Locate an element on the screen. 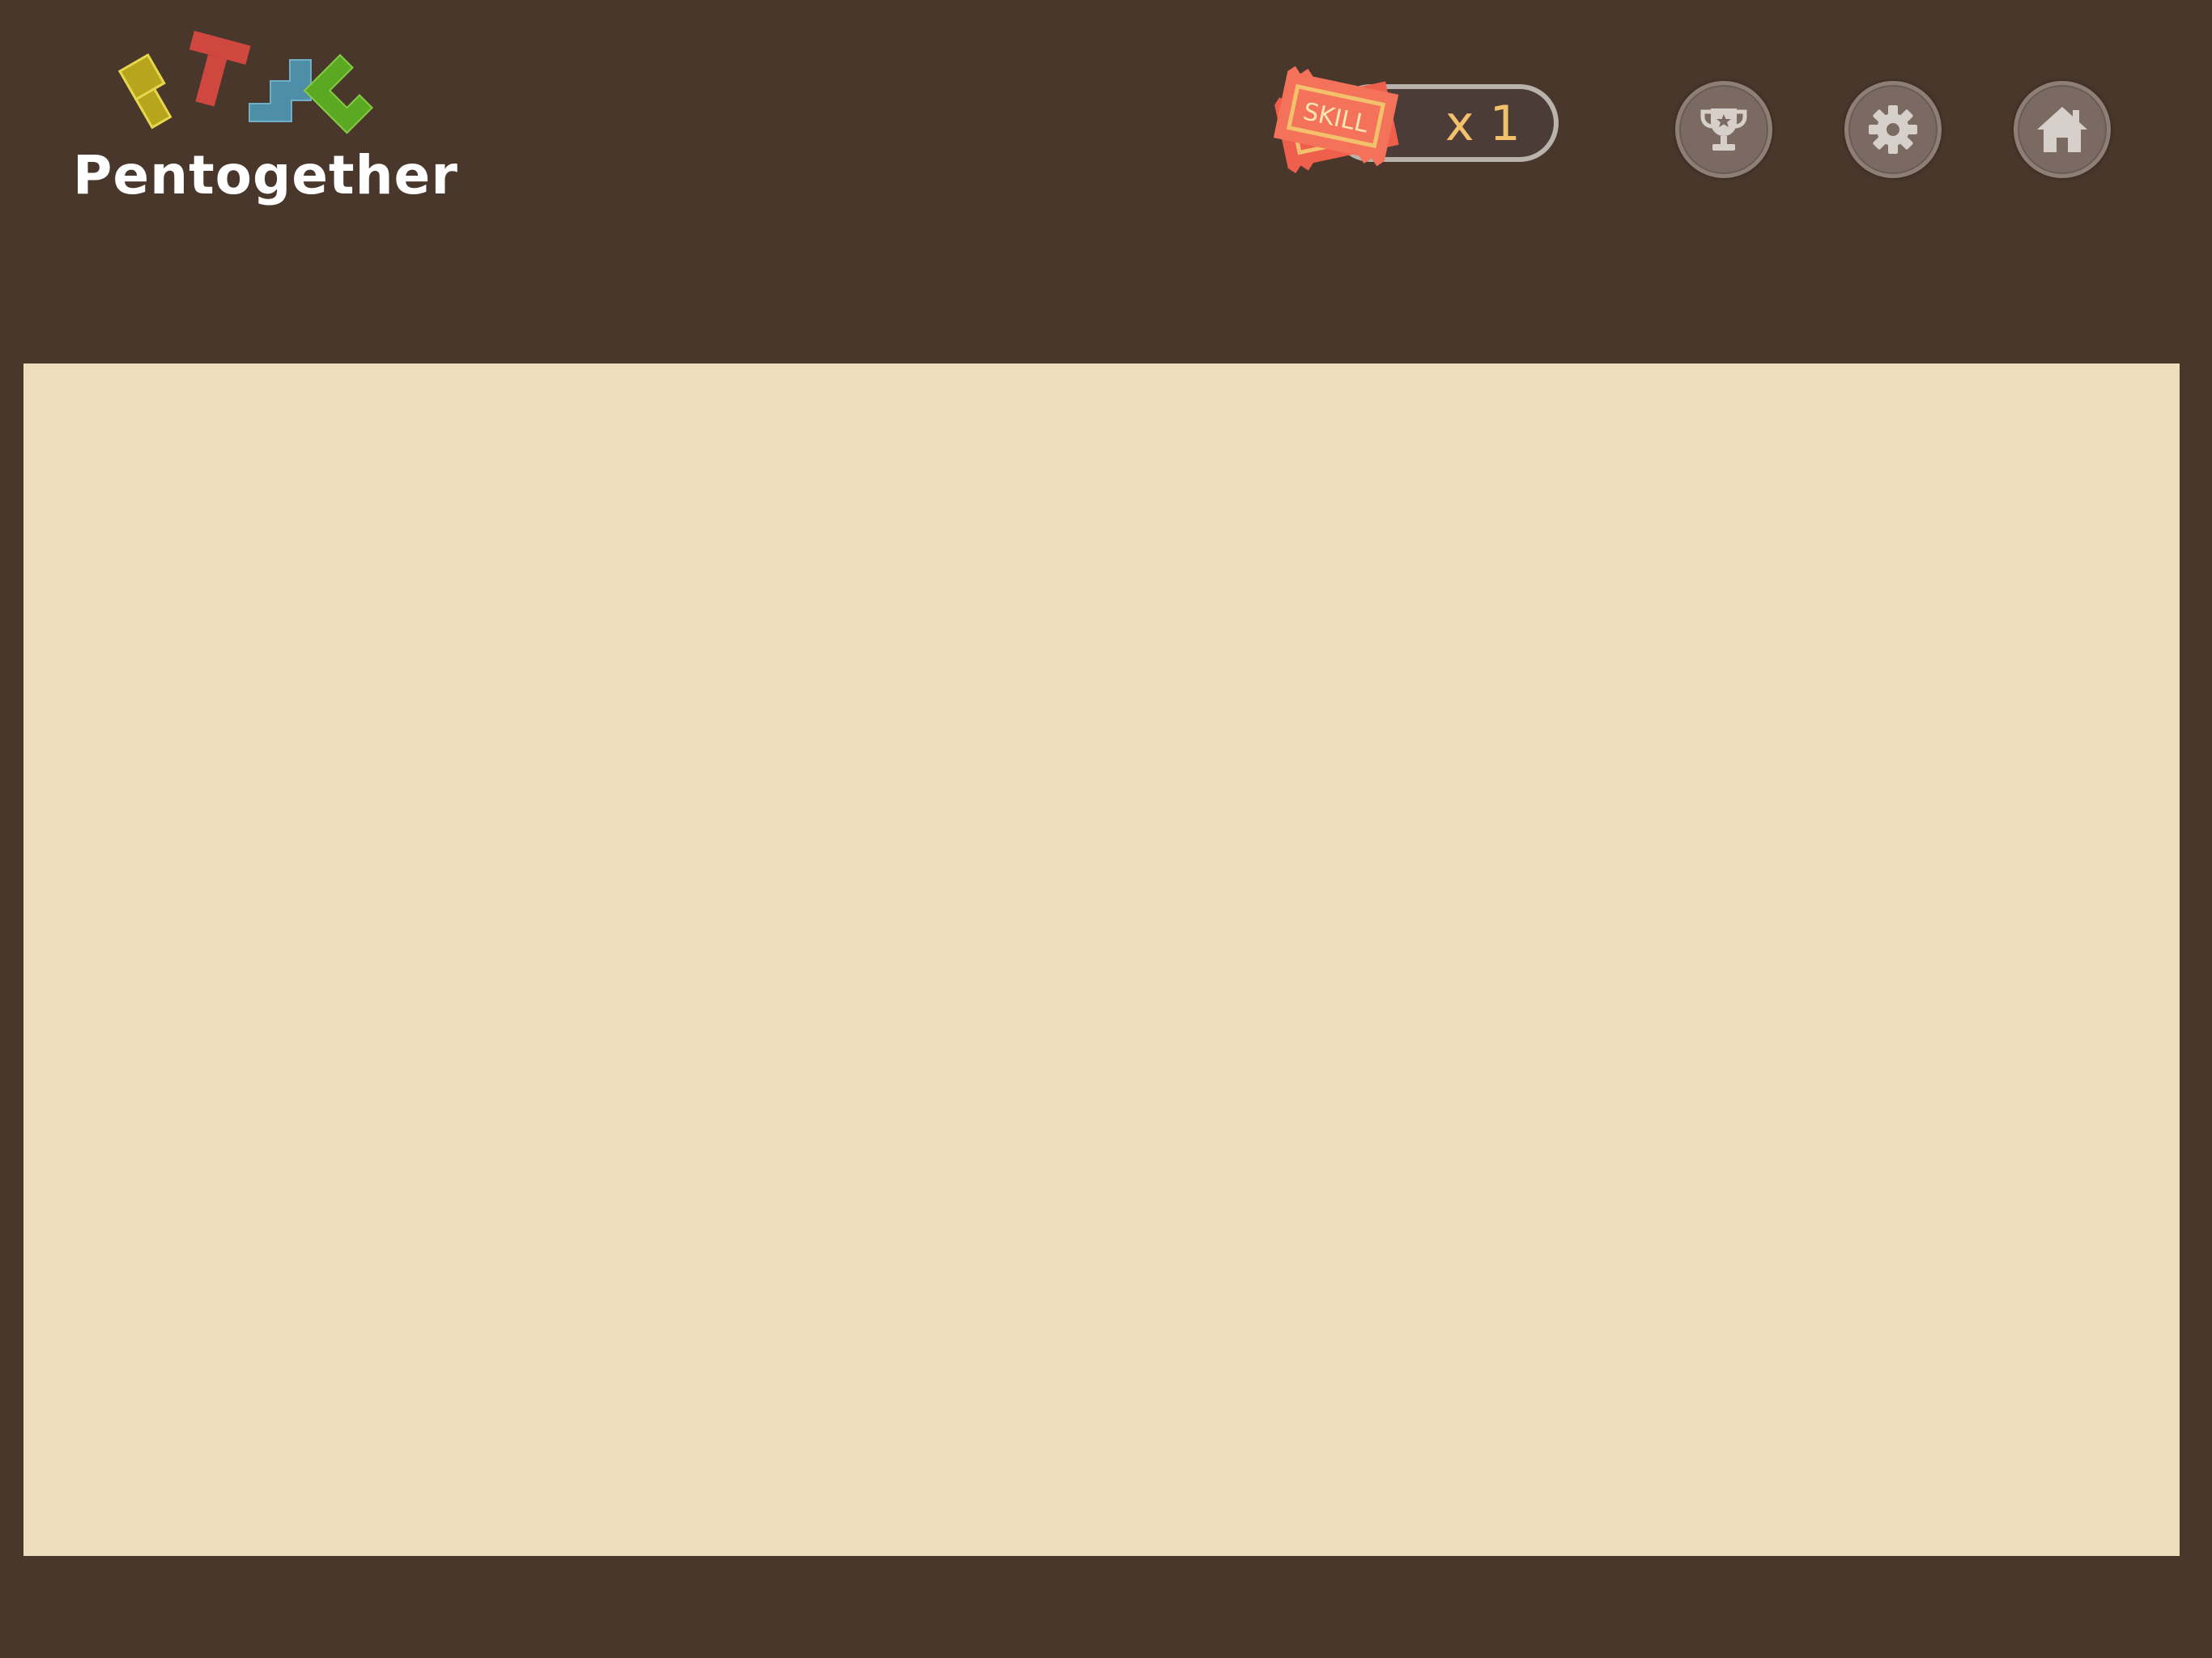 This screenshot has height=1658, width=2212. app-logo: Pentogether is located at coordinates (268, 121).